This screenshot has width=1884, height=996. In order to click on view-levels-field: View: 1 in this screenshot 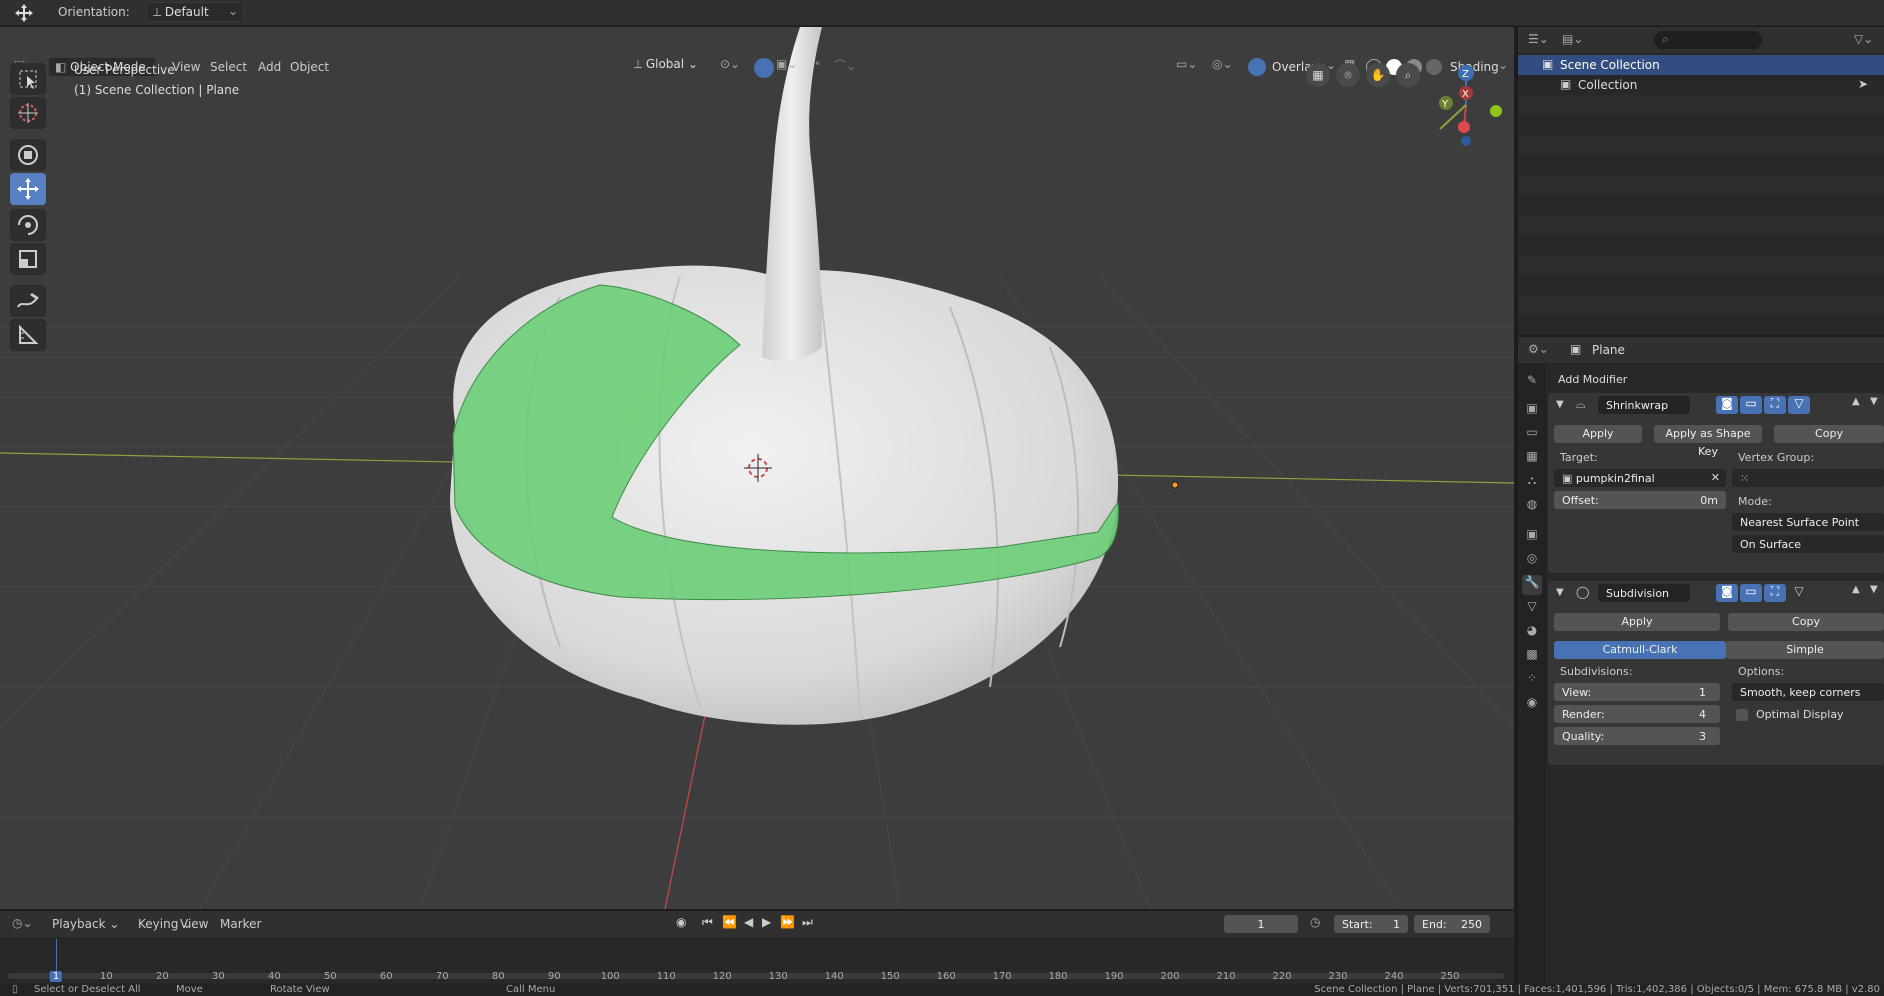, I will do `click(1637, 692)`.